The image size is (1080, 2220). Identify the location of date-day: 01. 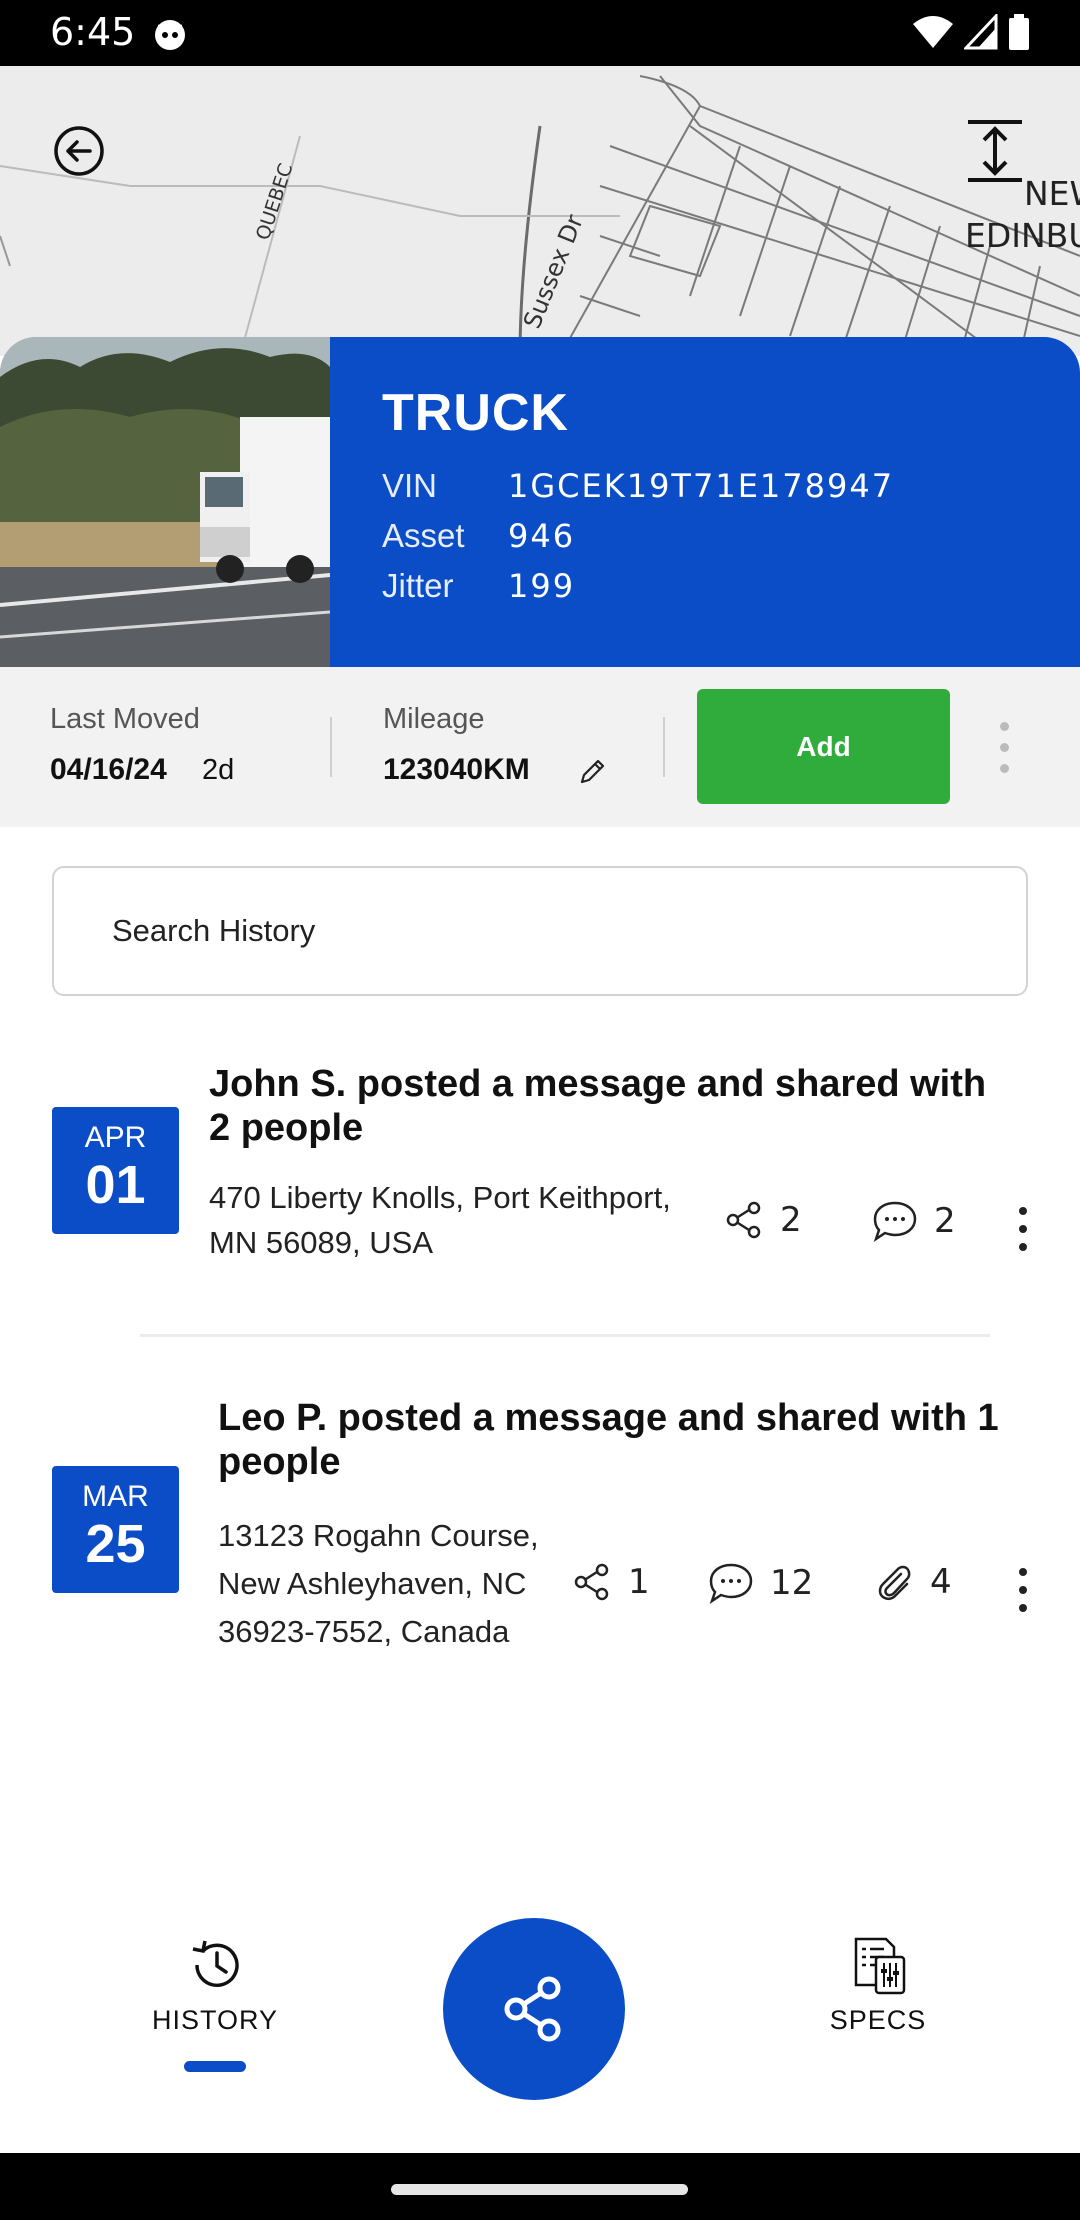
(115, 1185).